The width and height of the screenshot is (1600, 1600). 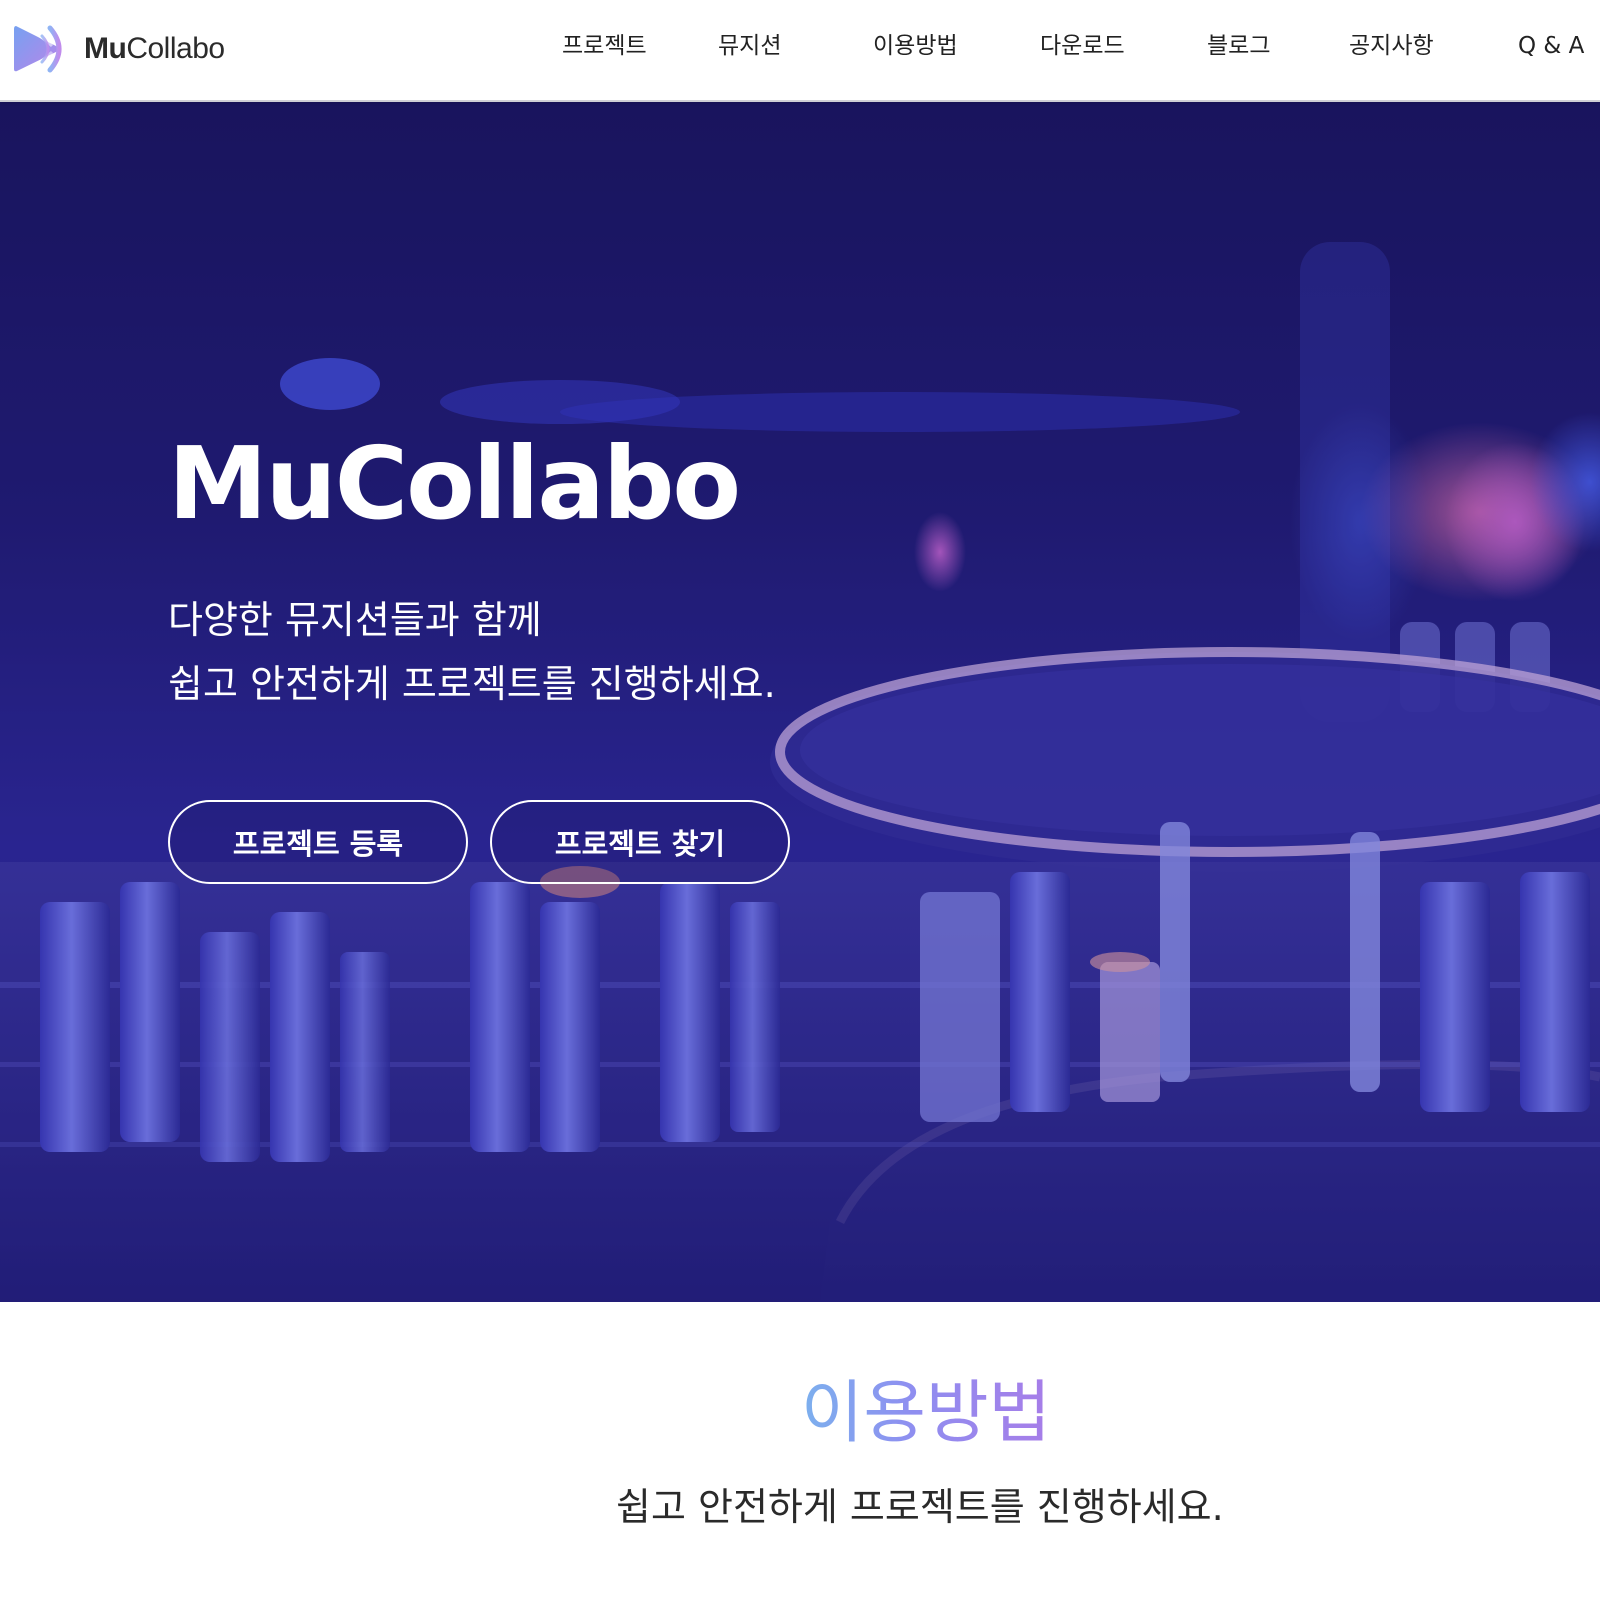 What do you see at coordinates (1551, 47) in the screenshot?
I see `nav-item-qna: Q & A` at bounding box center [1551, 47].